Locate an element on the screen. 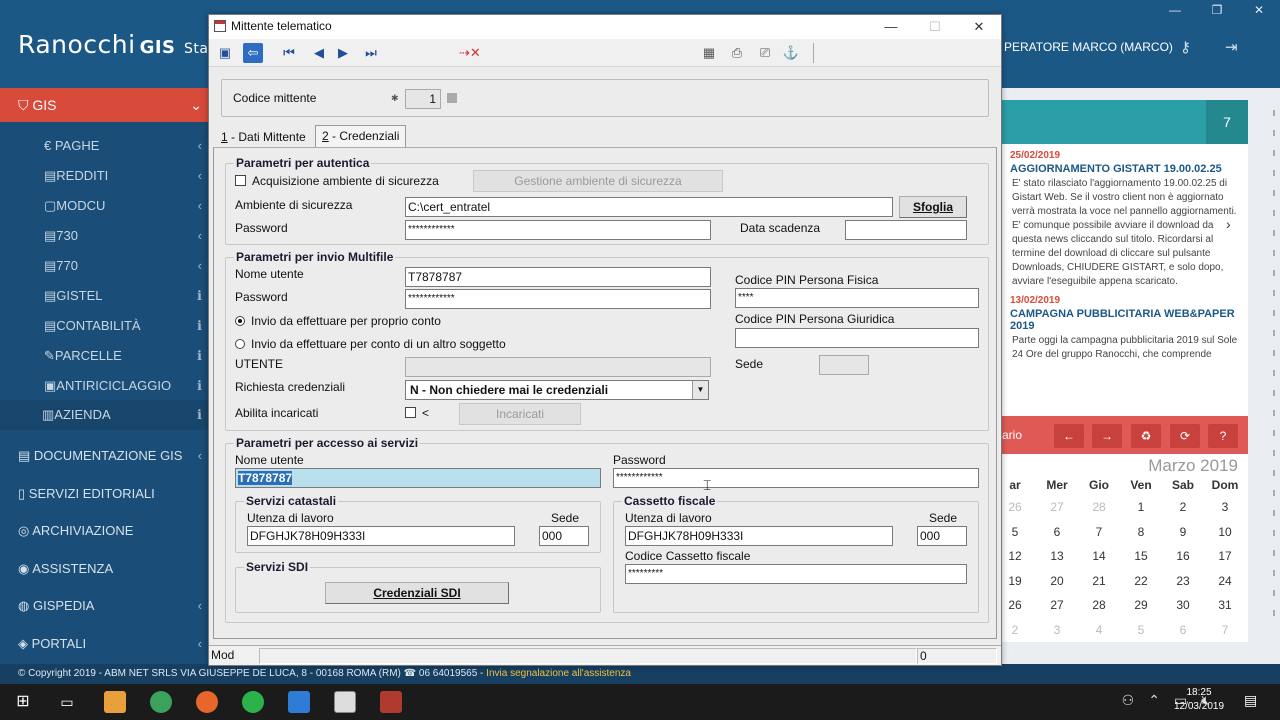 This screenshot has width=1280, height=720. servizi-nome-field: T7878787 is located at coordinates (418, 478).